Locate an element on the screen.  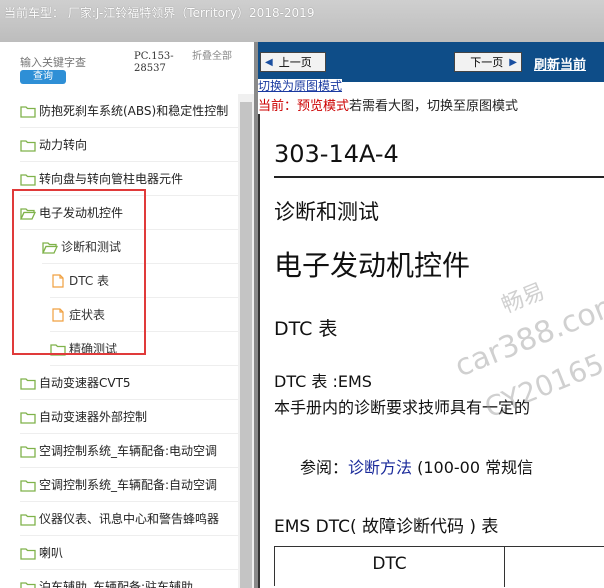
tree-item-transmission-external: 自动变速器外部控制 is located at coordinates (129, 417).